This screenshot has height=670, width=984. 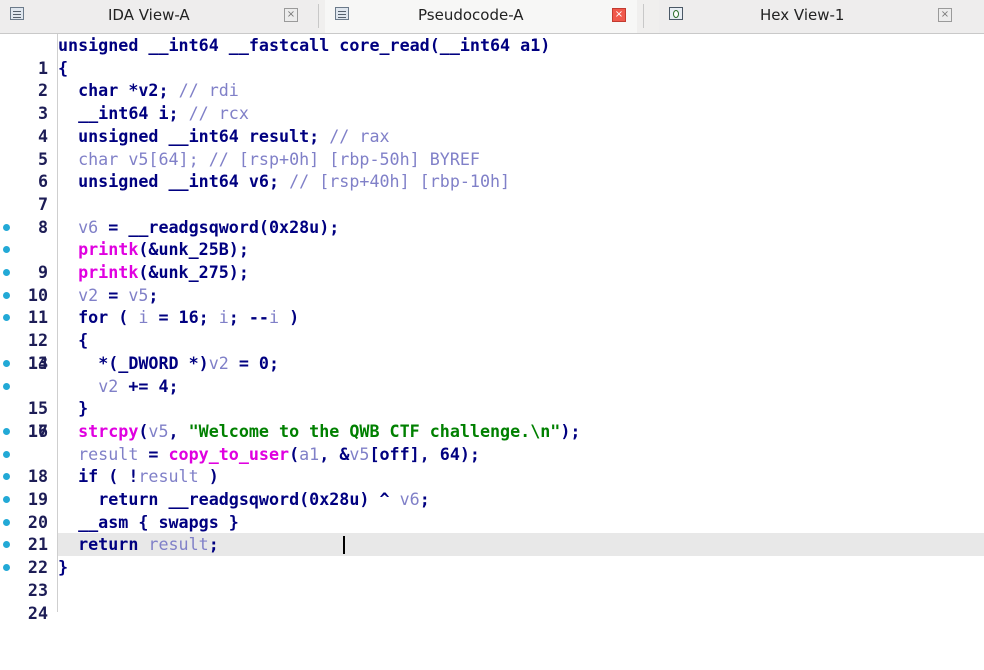 I want to click on punctuation: [, so click(x=374, y=453).